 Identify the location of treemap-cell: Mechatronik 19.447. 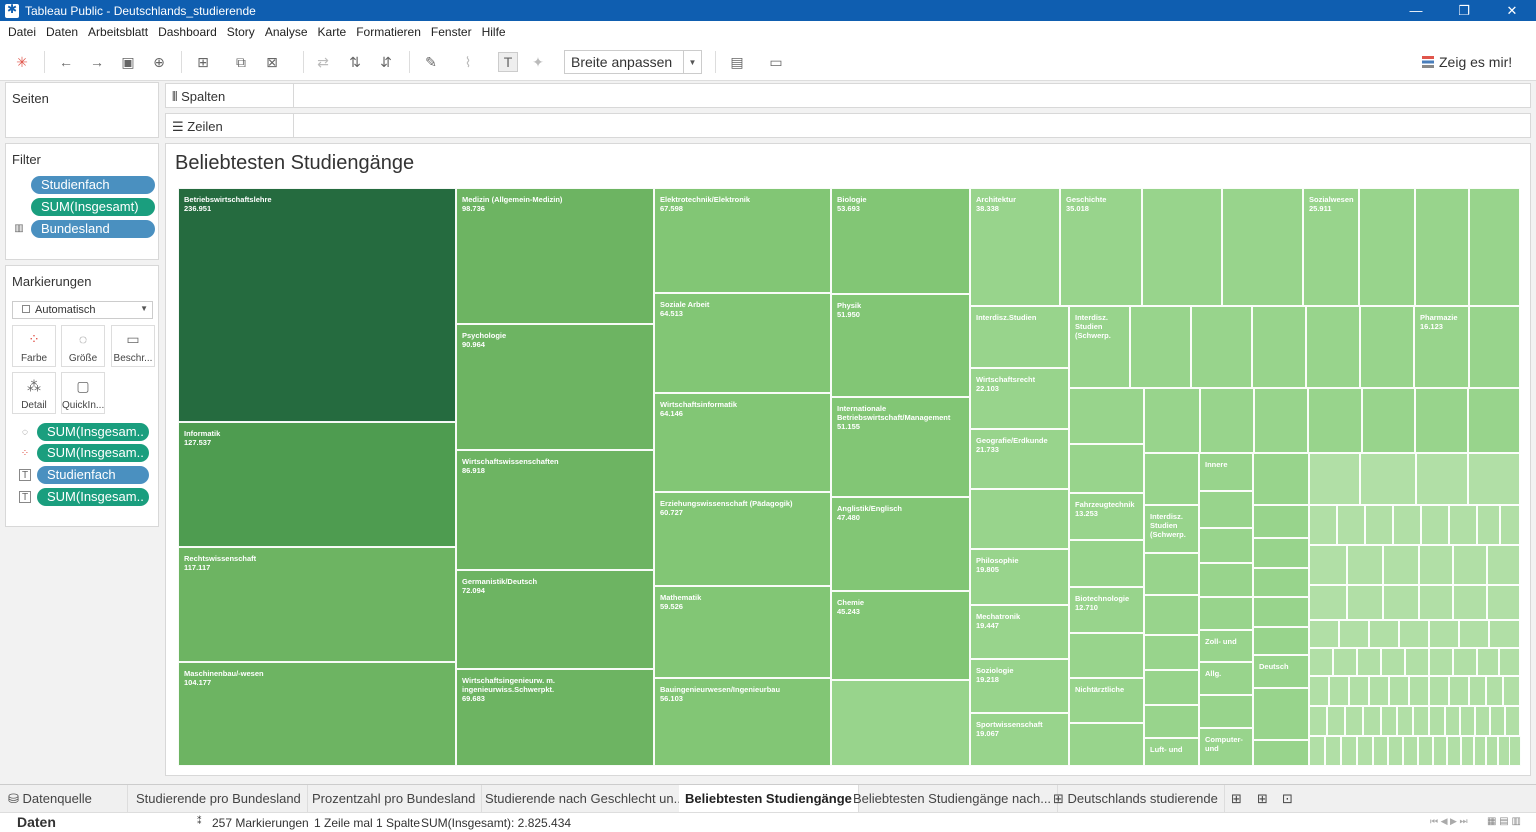
(1019, 632).